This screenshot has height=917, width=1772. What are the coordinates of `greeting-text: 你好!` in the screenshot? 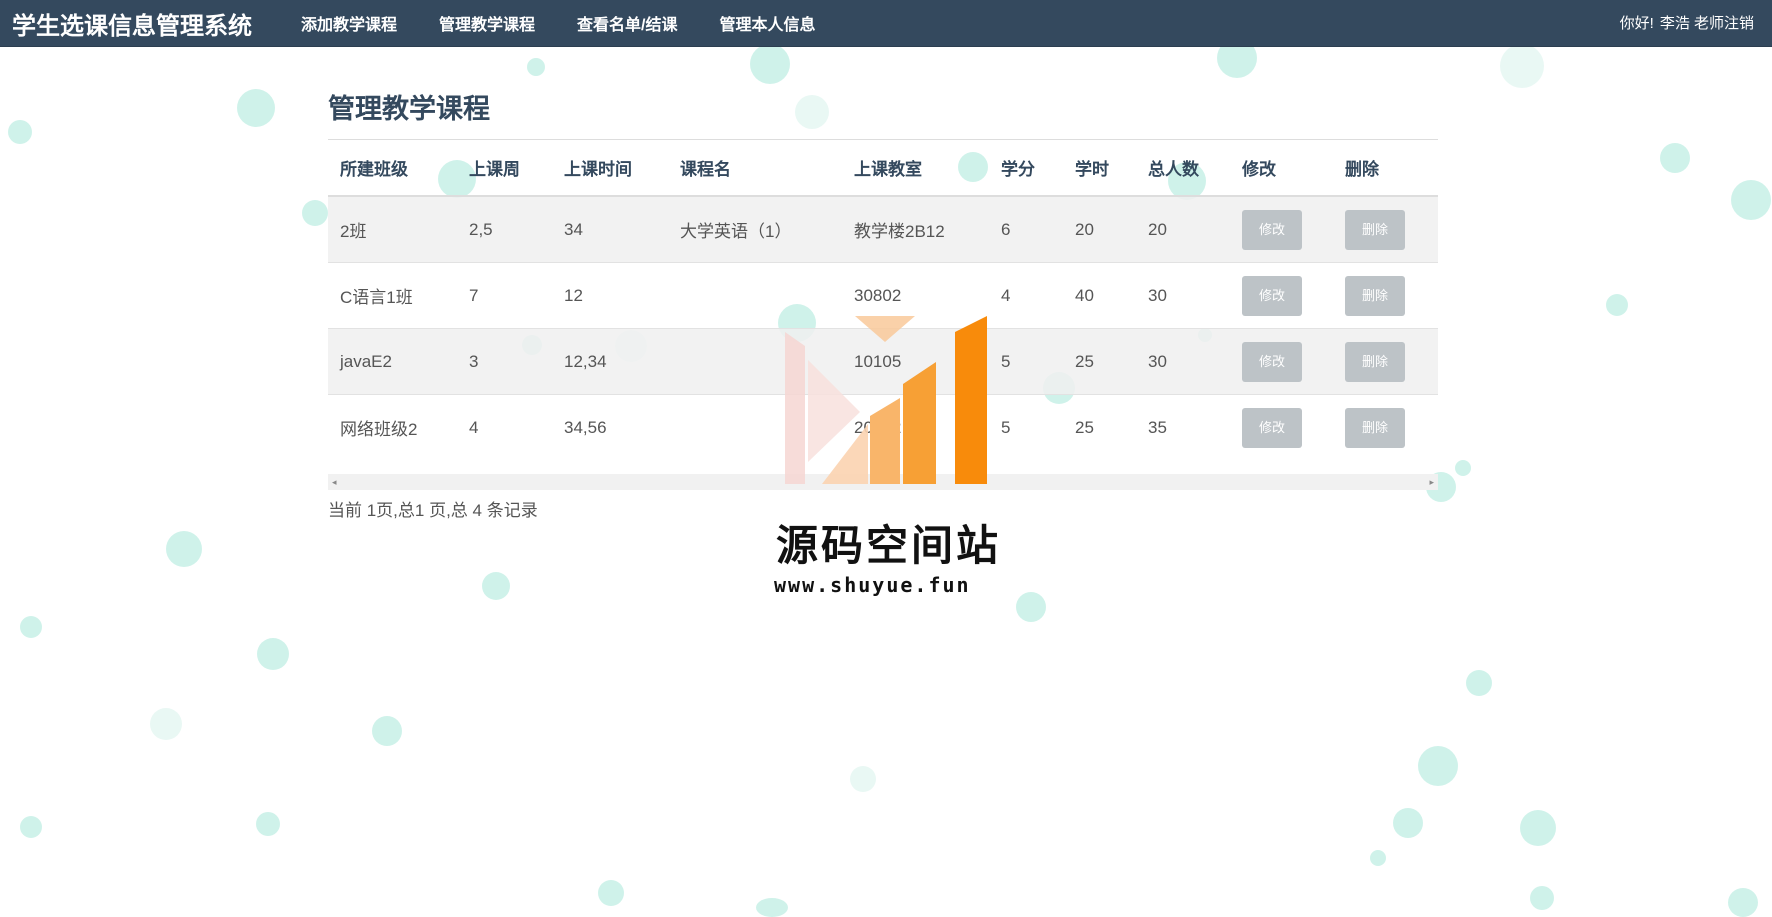 It's located at (1636, 23).